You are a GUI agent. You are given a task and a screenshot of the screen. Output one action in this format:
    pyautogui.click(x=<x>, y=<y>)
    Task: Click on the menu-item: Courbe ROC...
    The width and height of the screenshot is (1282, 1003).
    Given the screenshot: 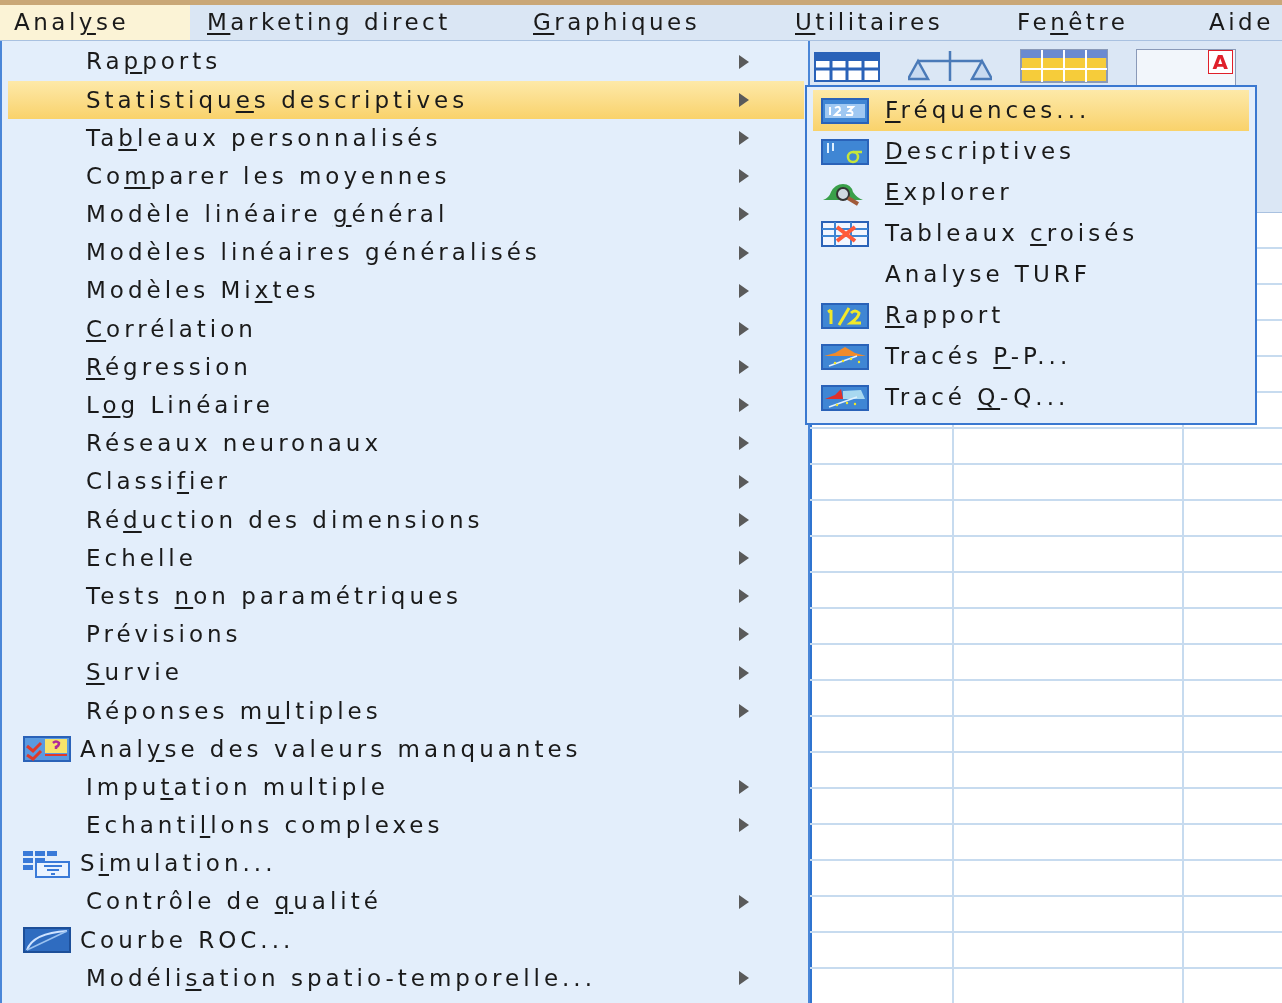 What is the action you would take?
    pyautogui.click(x=406, y=939)
    